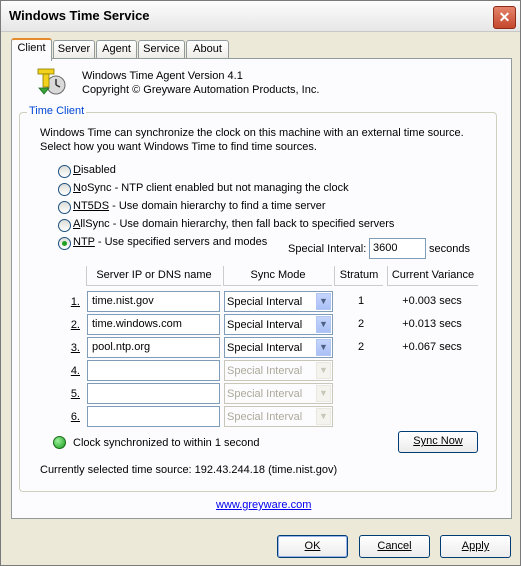  What do you see at coordinates (51, 81) in the screenshot?
I see `time-agent-logo-icon` at bounding box center [51, 81].